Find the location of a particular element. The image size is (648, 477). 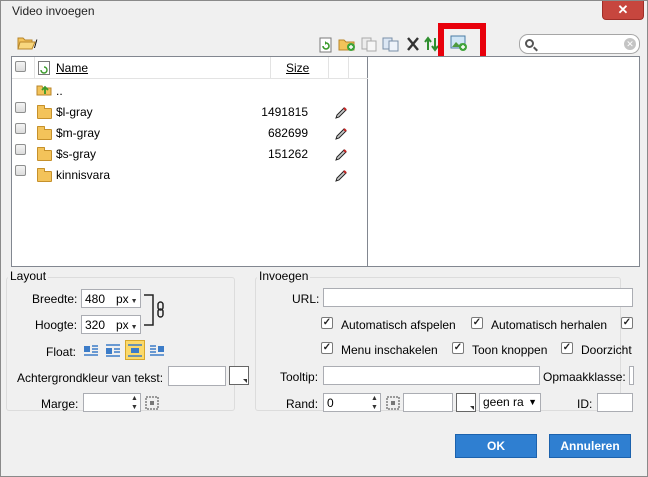

refresh-icon is located at coordinates (326, 45).